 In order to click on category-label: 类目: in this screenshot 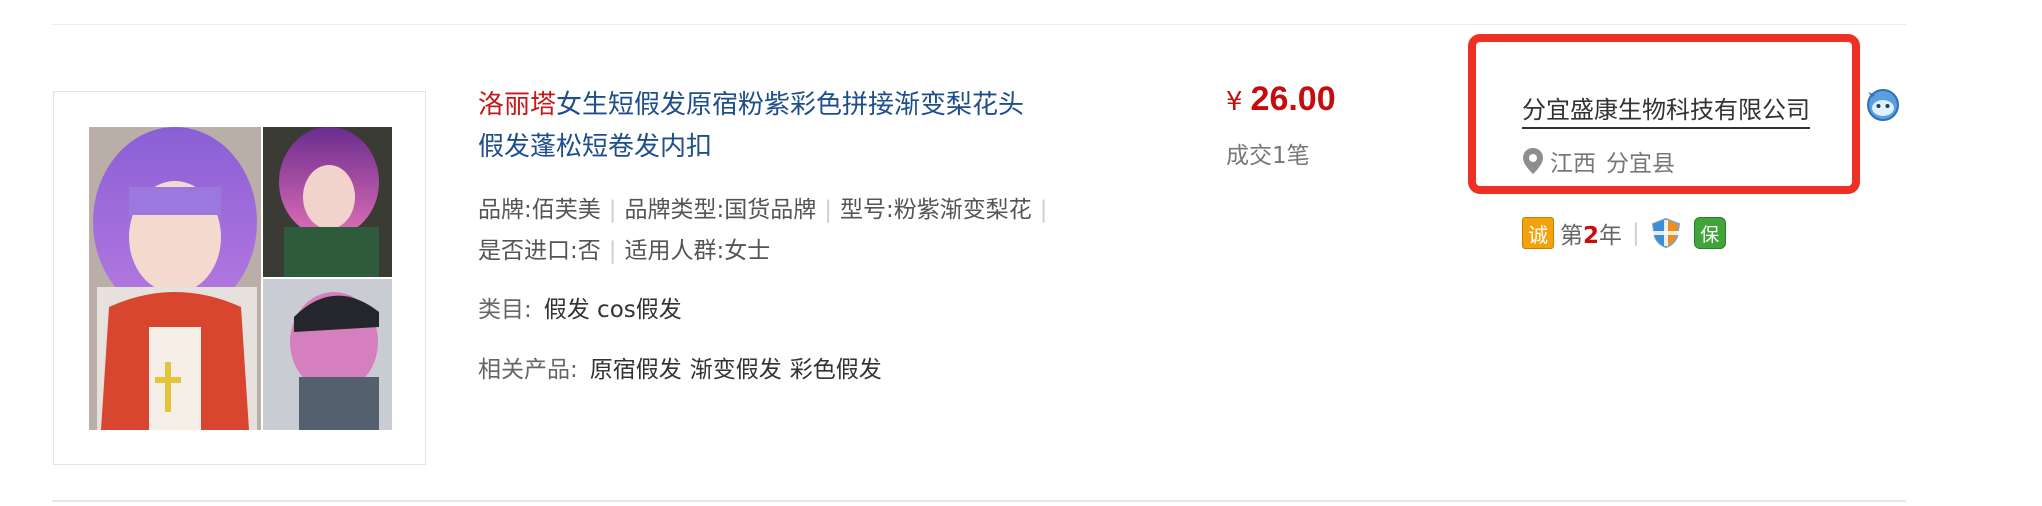, I will do `click(505, 310)`.